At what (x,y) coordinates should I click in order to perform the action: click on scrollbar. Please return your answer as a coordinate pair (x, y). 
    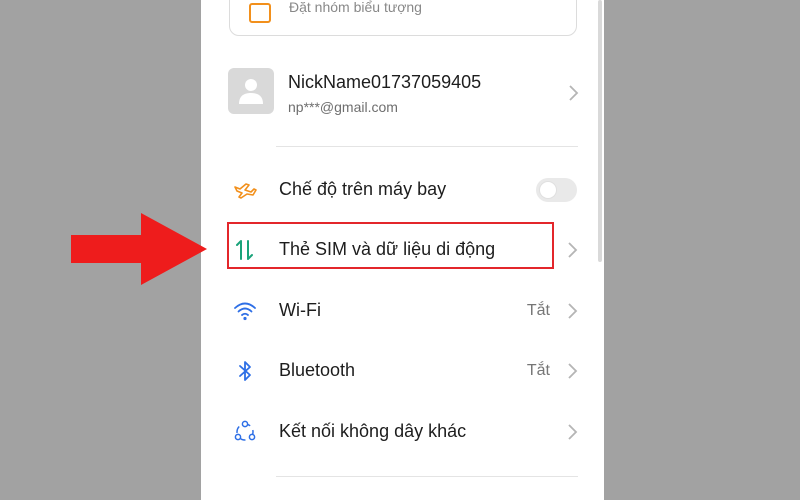
    Looking at the image, I should click on (600, 131).